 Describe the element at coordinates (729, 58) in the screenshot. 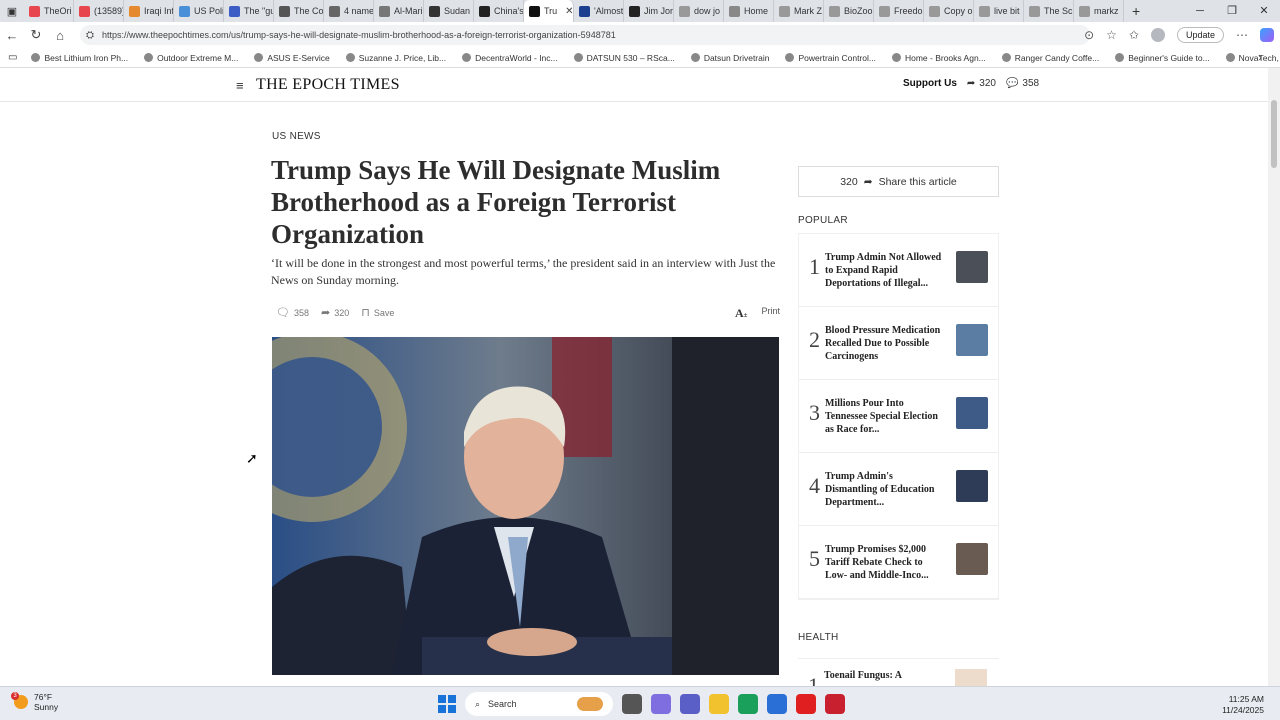

I see `bookmark-item: Datsun Drivetrain` at that location.